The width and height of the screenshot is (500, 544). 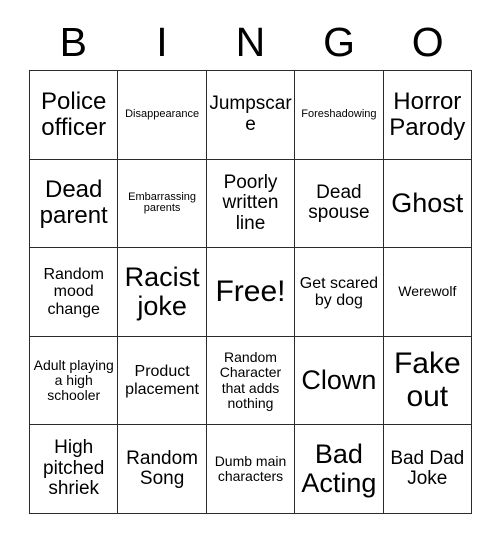 I want to click on bingo-cell-label: Dumb main characters, so click(x=250, y=469).